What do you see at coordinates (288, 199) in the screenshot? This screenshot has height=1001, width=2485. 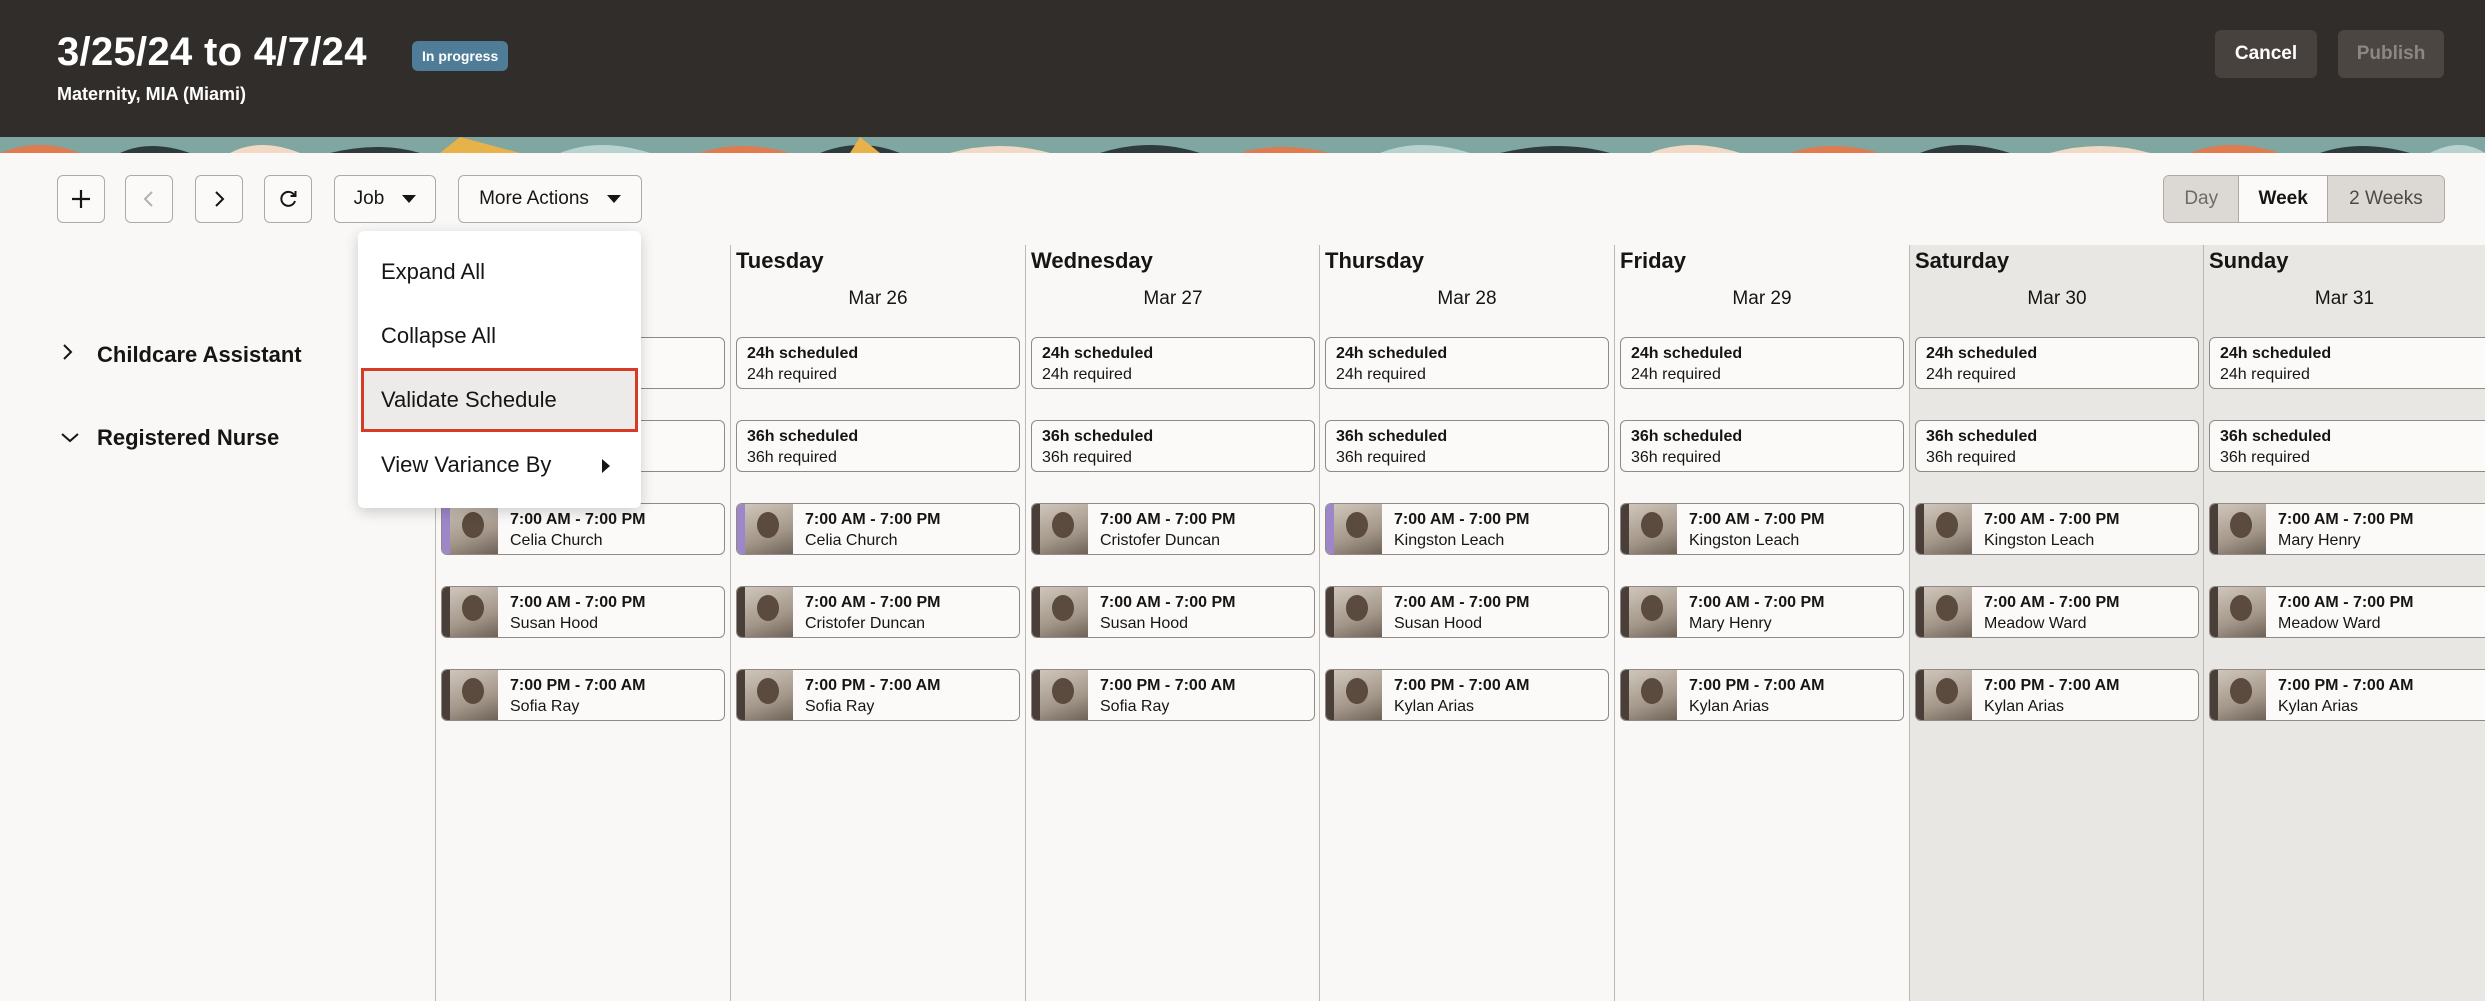 I see `refresh-button` at bounding box center [288, 199].